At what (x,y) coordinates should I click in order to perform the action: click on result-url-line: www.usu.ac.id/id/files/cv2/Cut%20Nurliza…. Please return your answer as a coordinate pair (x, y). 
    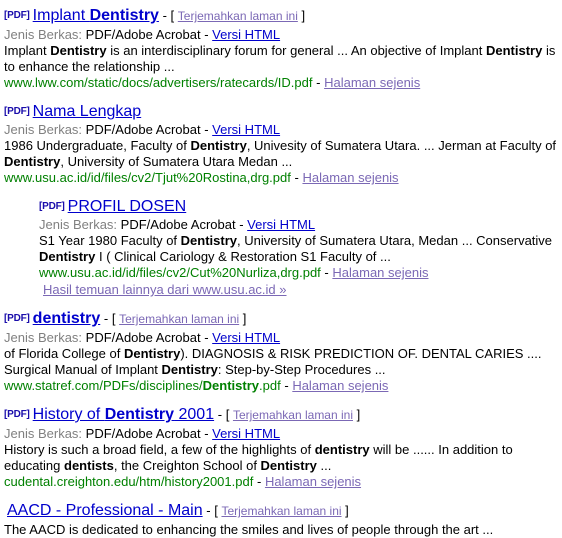
    Looking at the image, I should click on (300, 273).